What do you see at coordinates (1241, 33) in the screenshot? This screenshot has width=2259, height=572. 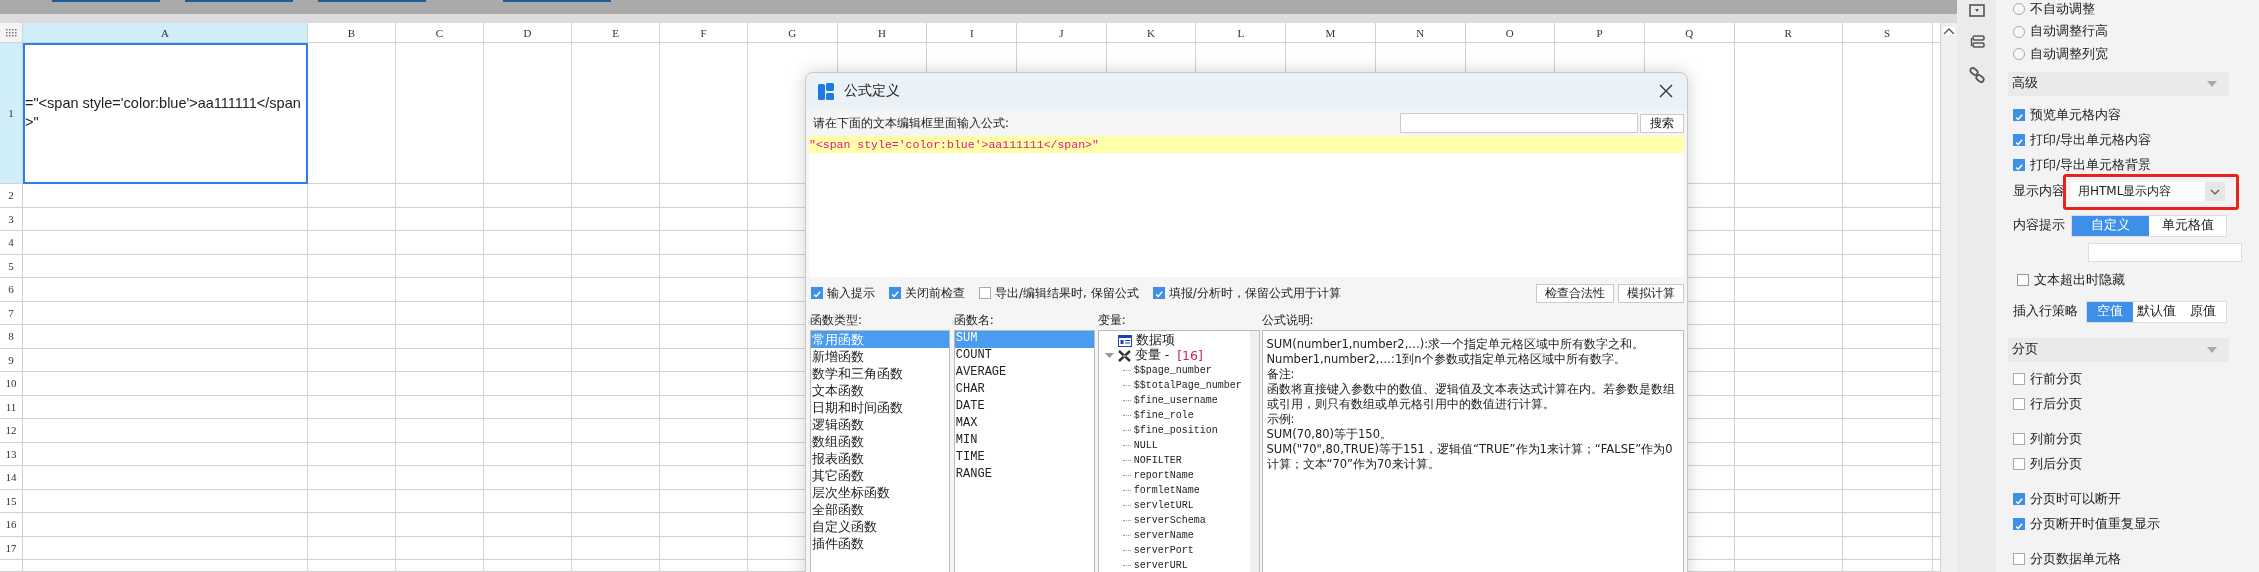 I see `column-header: L` at bounding box center [1241, 33].